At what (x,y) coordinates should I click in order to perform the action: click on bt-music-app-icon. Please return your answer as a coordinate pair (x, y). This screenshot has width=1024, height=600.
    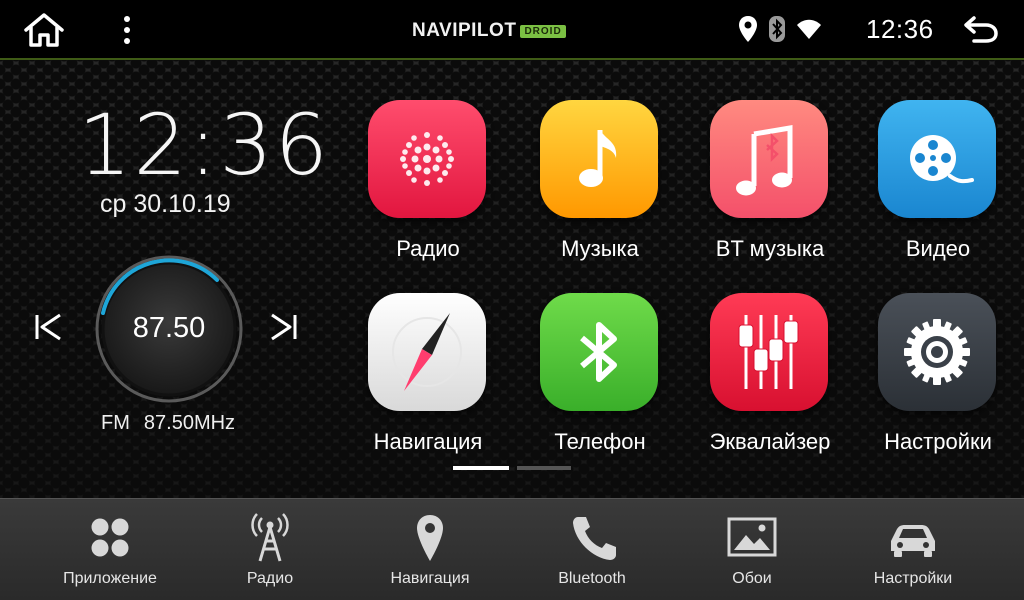
    Looking at the image, I should click on (769, 159).